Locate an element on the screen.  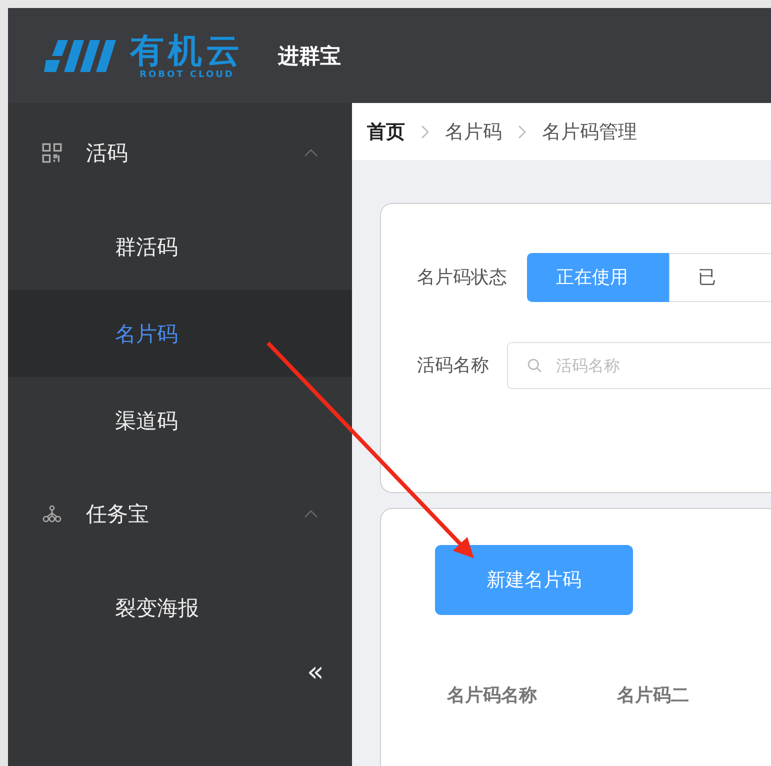
field-label: 名片码状态 is located at coordinates (462, 277).